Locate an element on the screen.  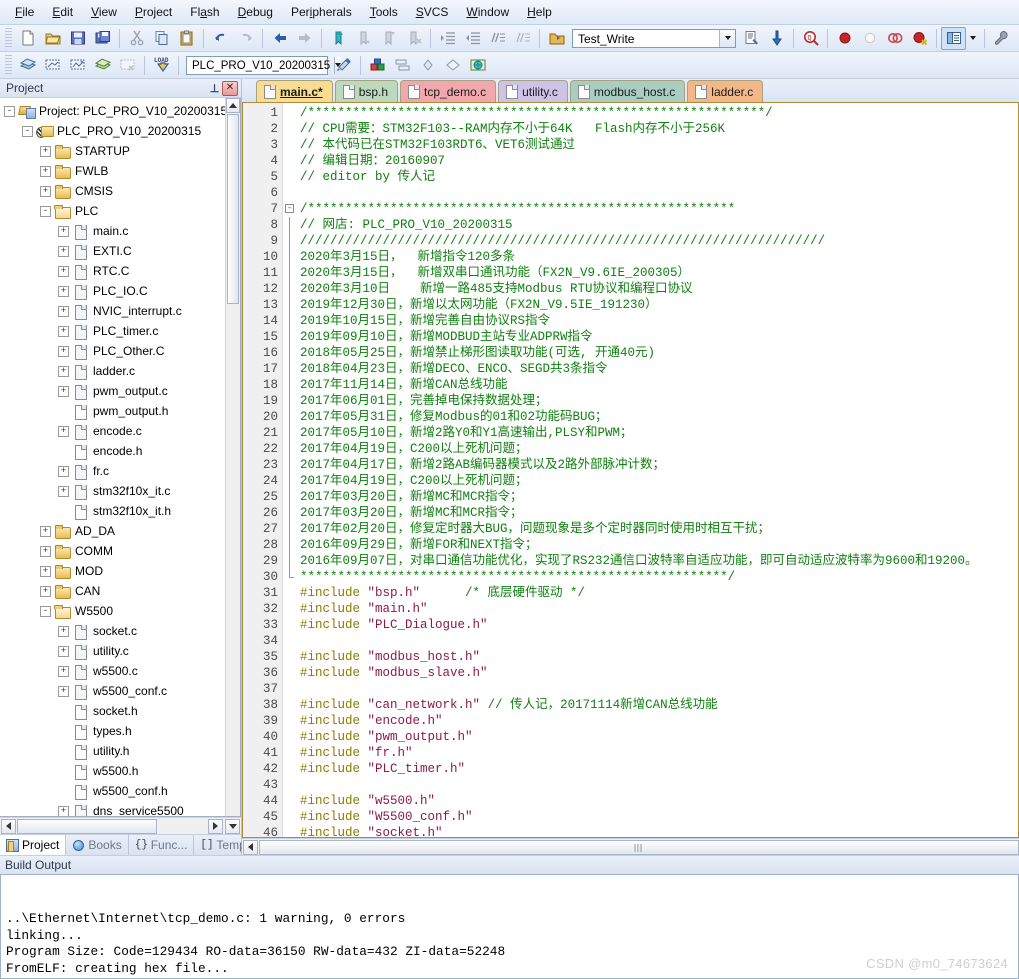
tree-node-exti.c: + EXTI.C is located at coordinates (112, 251).